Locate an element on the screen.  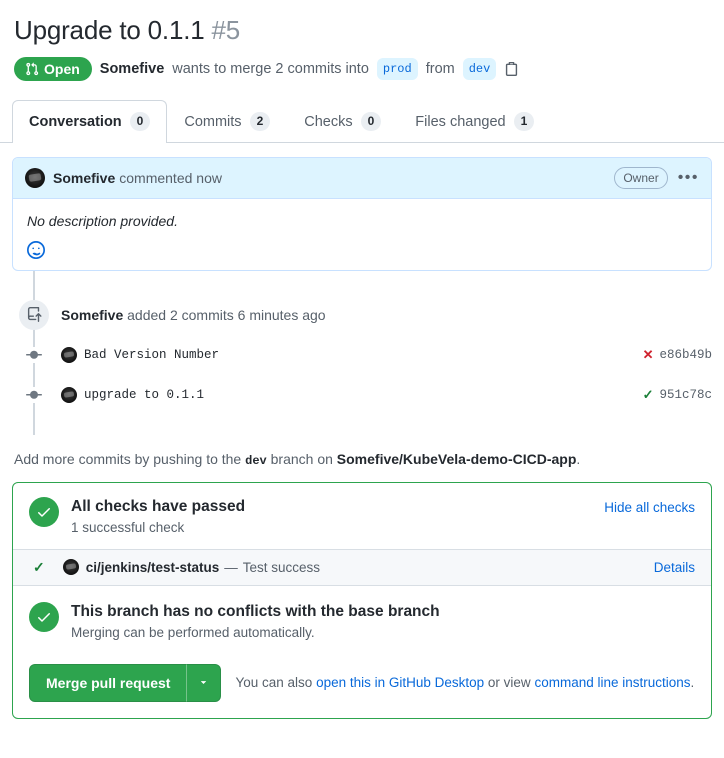
also-prefix: You can also is located at coordinates (274, 683).